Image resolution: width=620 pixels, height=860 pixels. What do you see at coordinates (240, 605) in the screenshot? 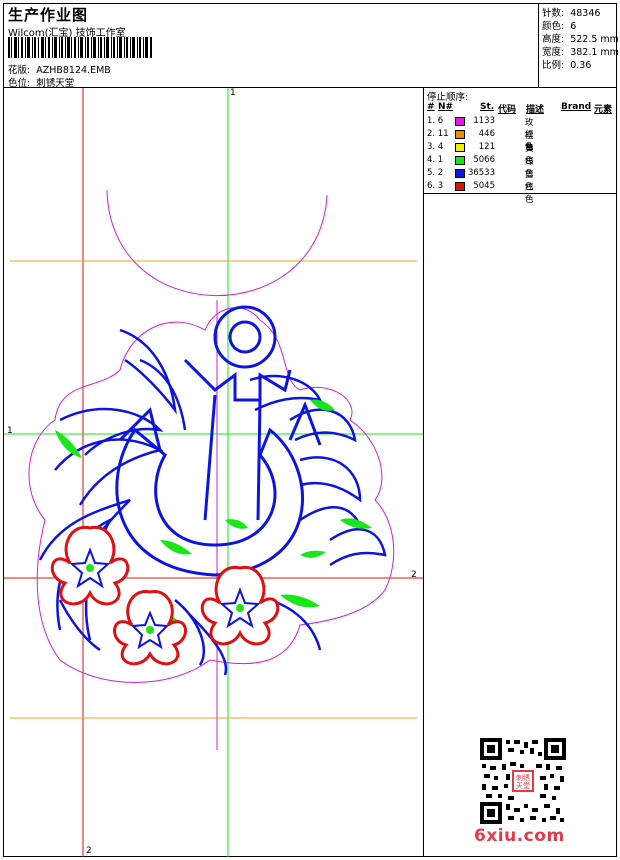
I see `flower-right` at bounding box center [240, 605].